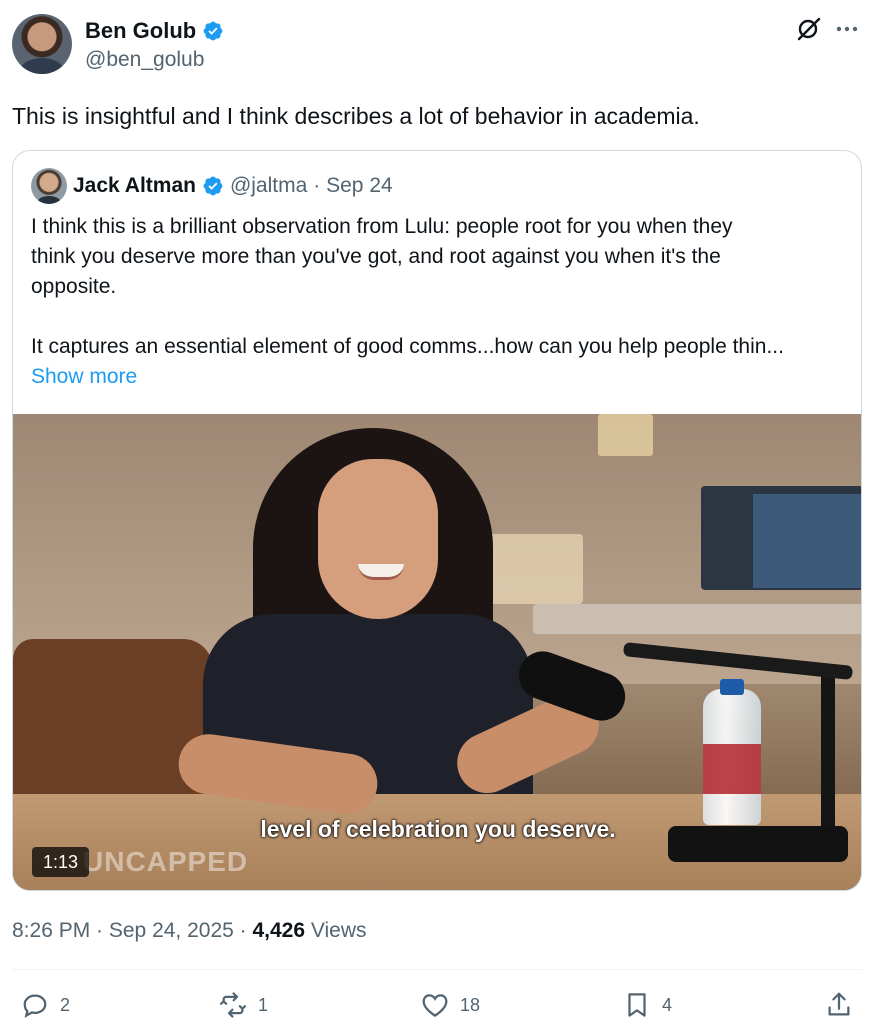 Image resolution: width=870 pixels, height=1031 pixels. What do you see at coordinates (437, 969) in the screenshot?
I see `divider` at bounding box center [437, 969].